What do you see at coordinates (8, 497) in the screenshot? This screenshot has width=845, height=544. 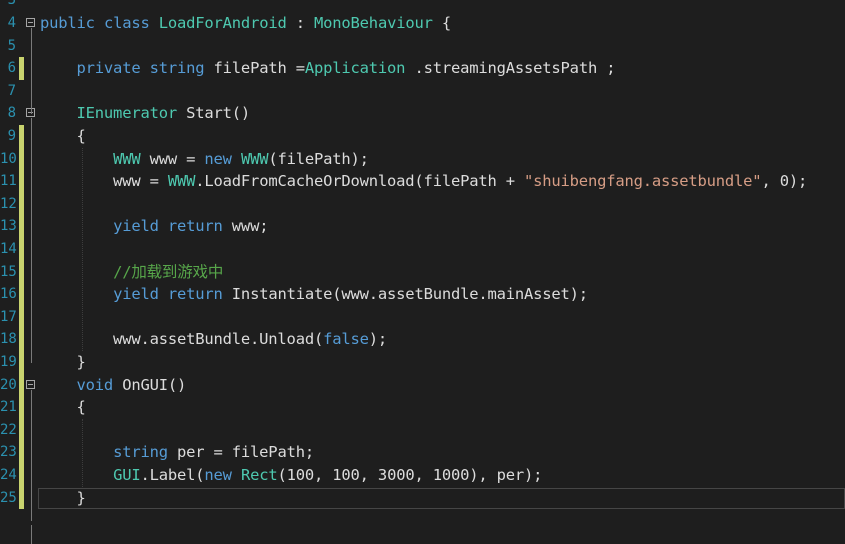 I see `line-number: 25` at bounding box center [8, 497].